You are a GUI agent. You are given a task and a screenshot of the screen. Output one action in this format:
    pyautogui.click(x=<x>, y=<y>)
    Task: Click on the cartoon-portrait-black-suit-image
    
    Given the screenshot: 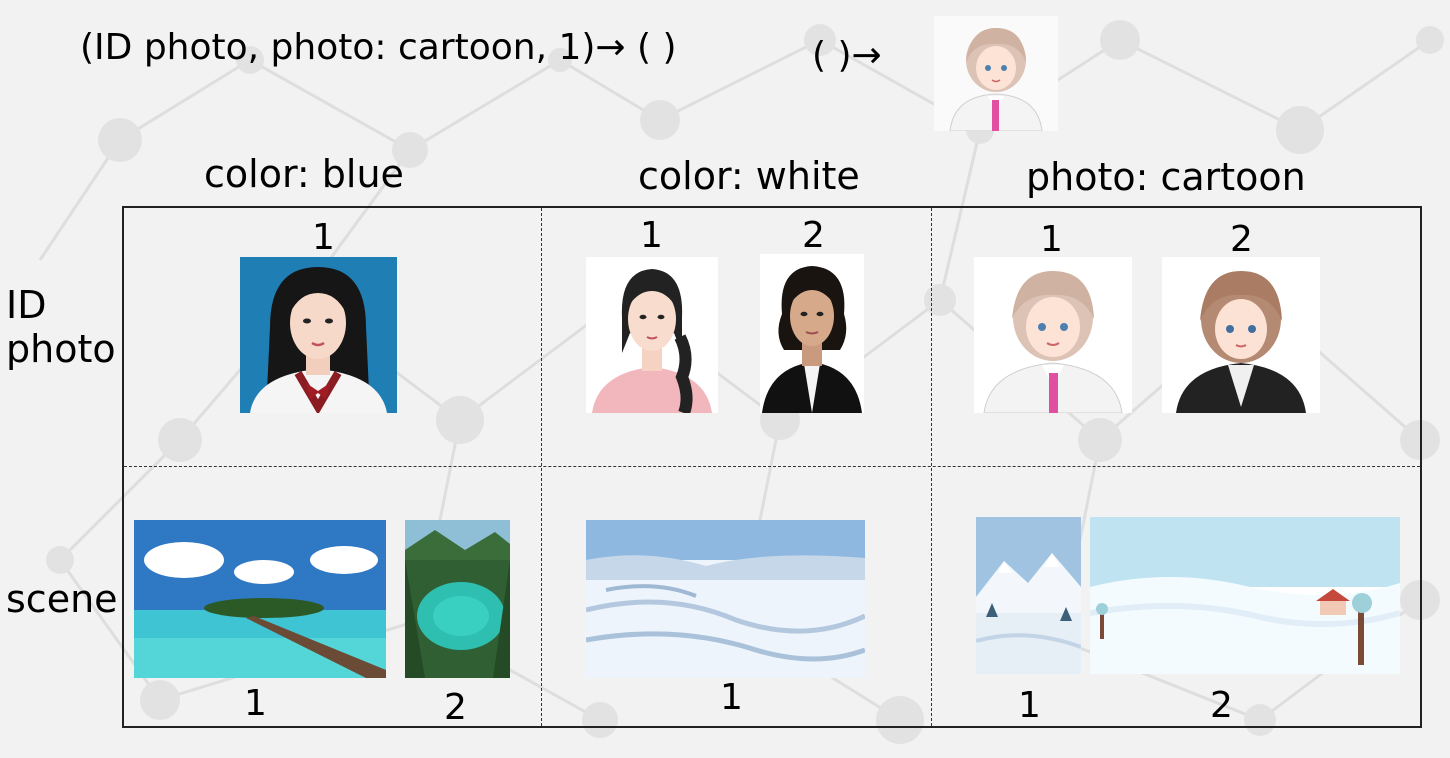 What is the action you would take?
    pyautogui.click(x=1241, y=335)
    